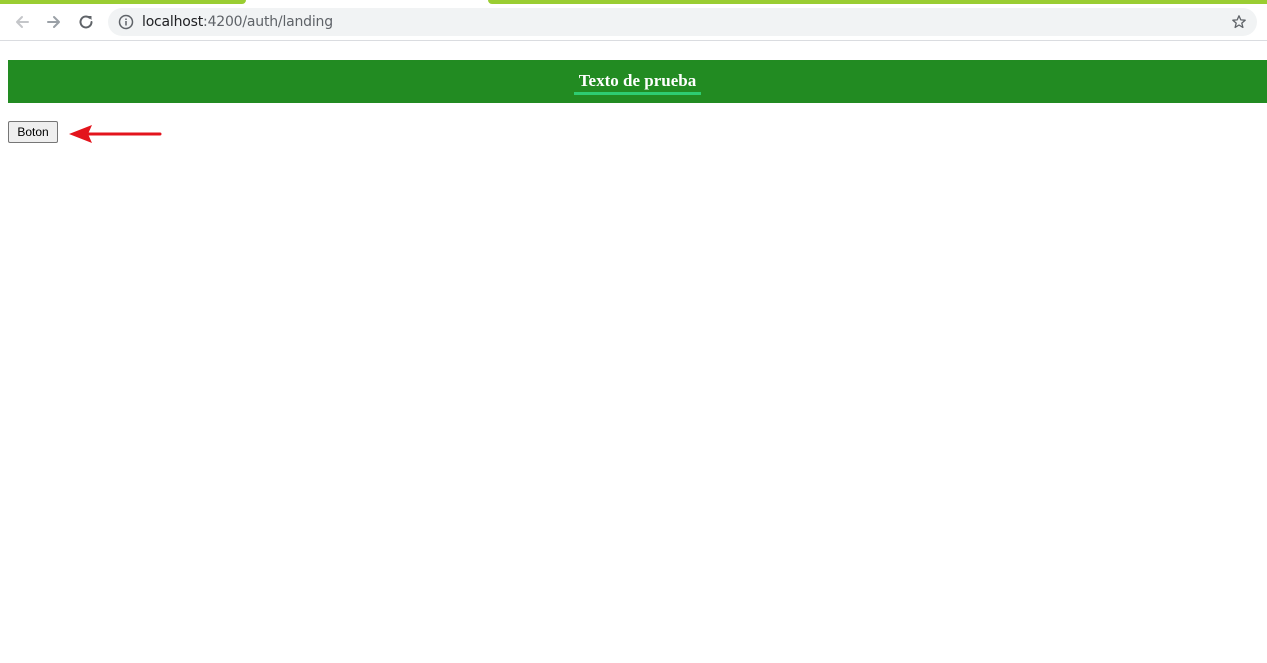  I want to click on url-text: localhost:4200/auth/landing, so click(237, 22).